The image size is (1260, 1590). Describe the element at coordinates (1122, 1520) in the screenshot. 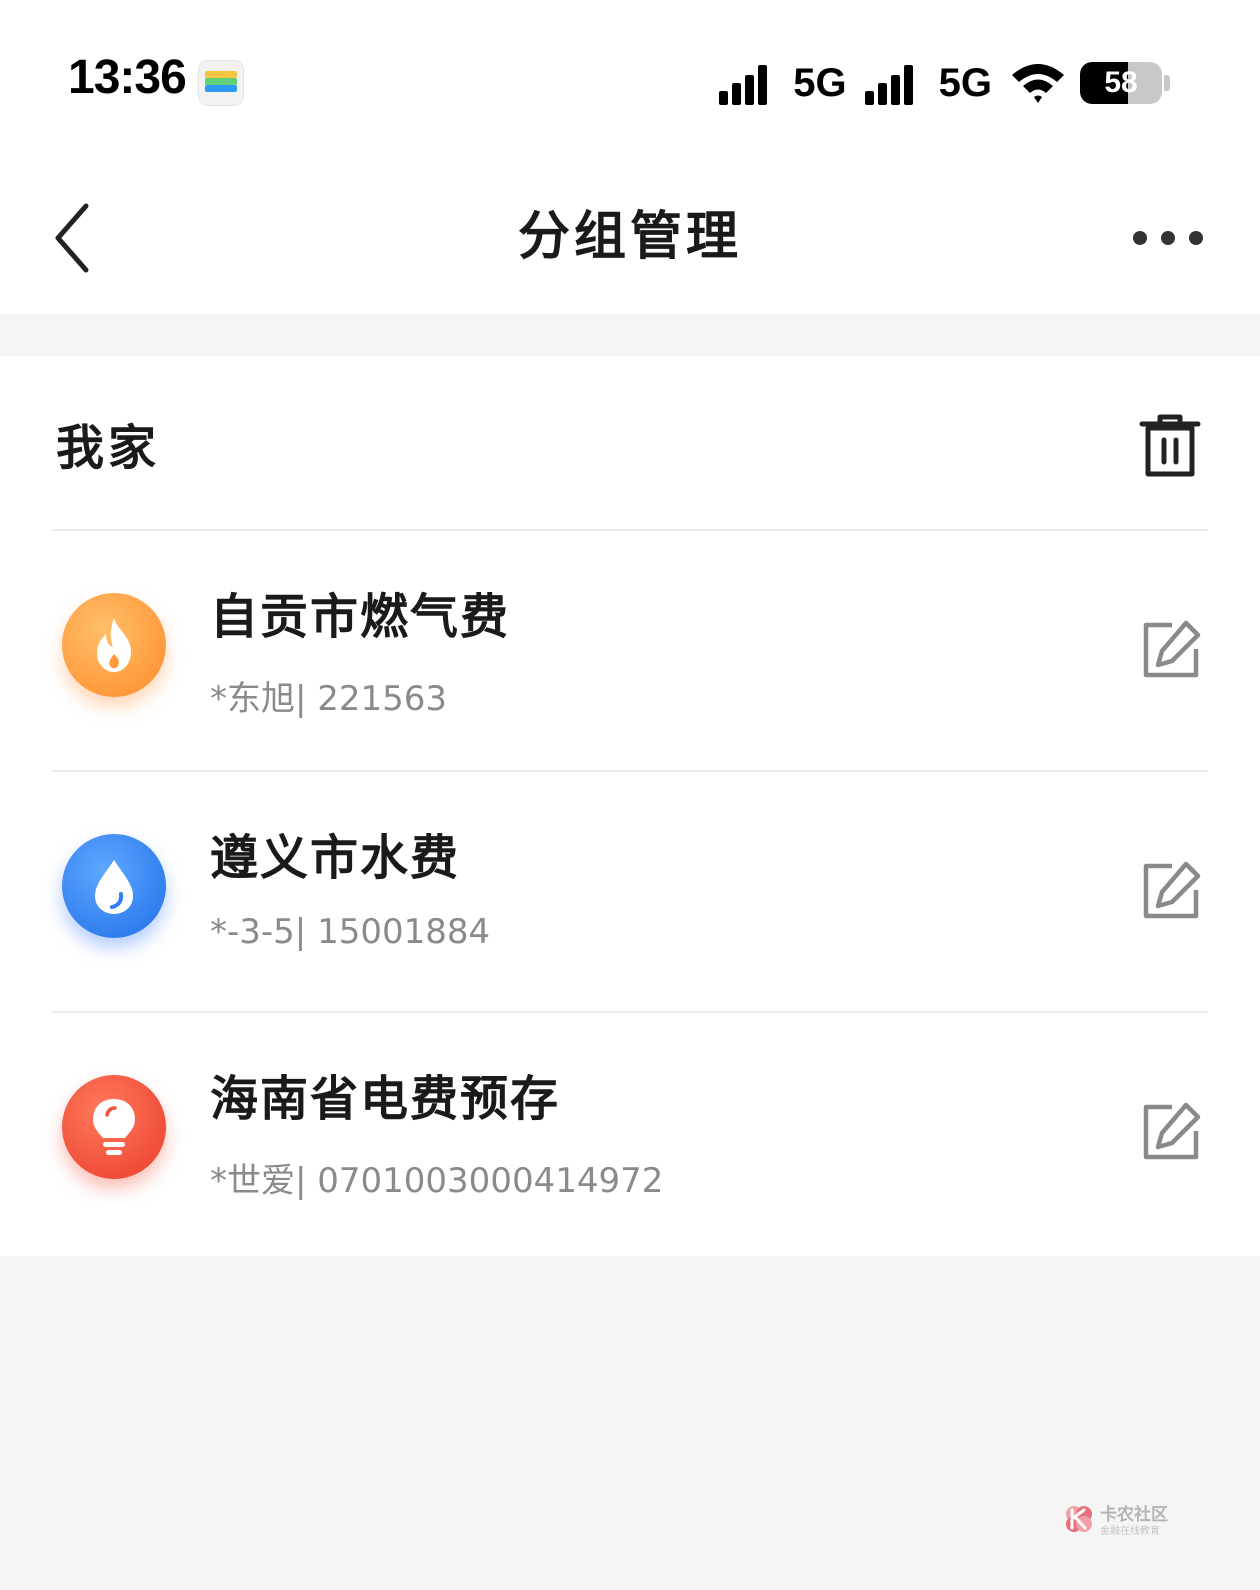

I see `watermark: 卡农社区 金融在线教育` at that location.